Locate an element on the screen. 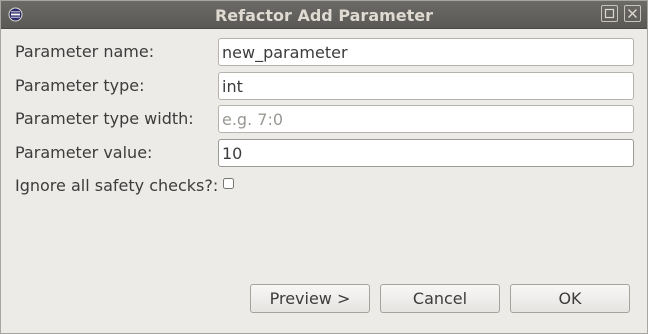 Image resolution: width=648 pixels, height=334 pixels. close-icon is located at coordinates (632, 13).